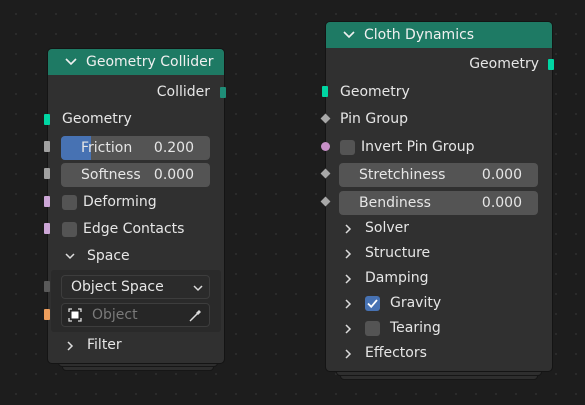  I want to click on effectors-panel-label: Effectors, so click(396, 353).